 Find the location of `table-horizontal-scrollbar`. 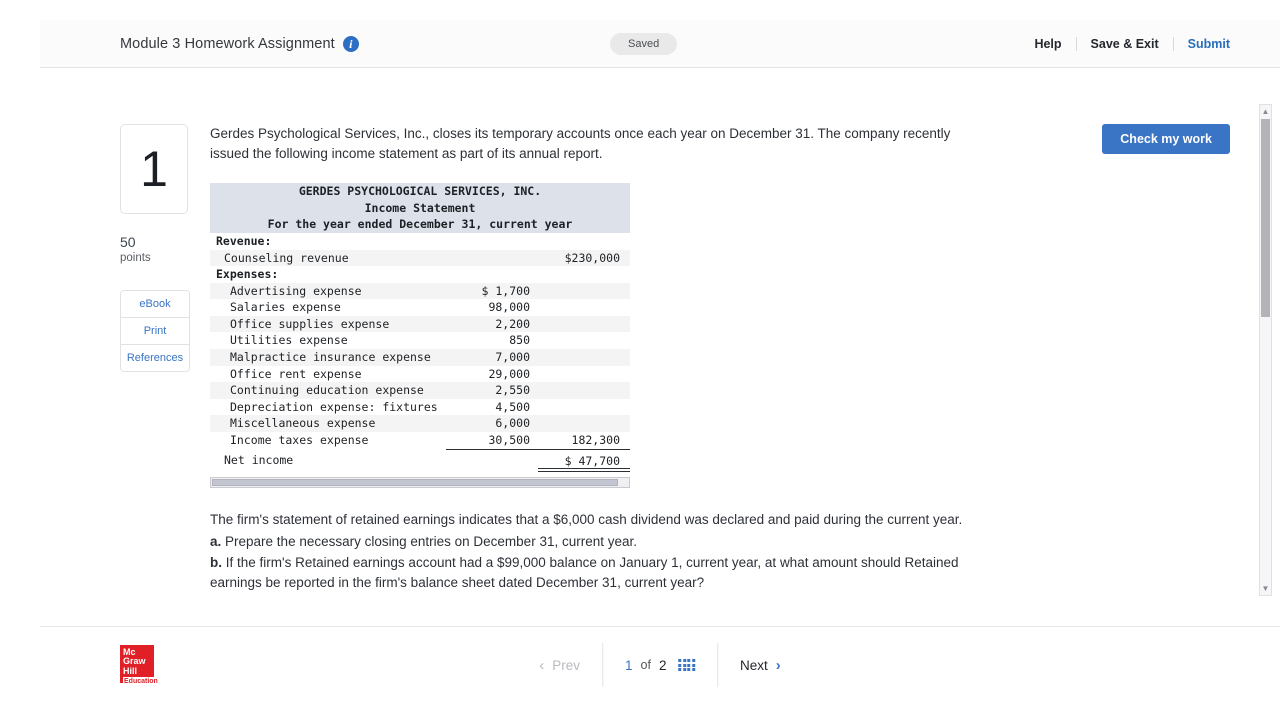

table-horizontal-scrollbar is located at coordinates (420, 483).